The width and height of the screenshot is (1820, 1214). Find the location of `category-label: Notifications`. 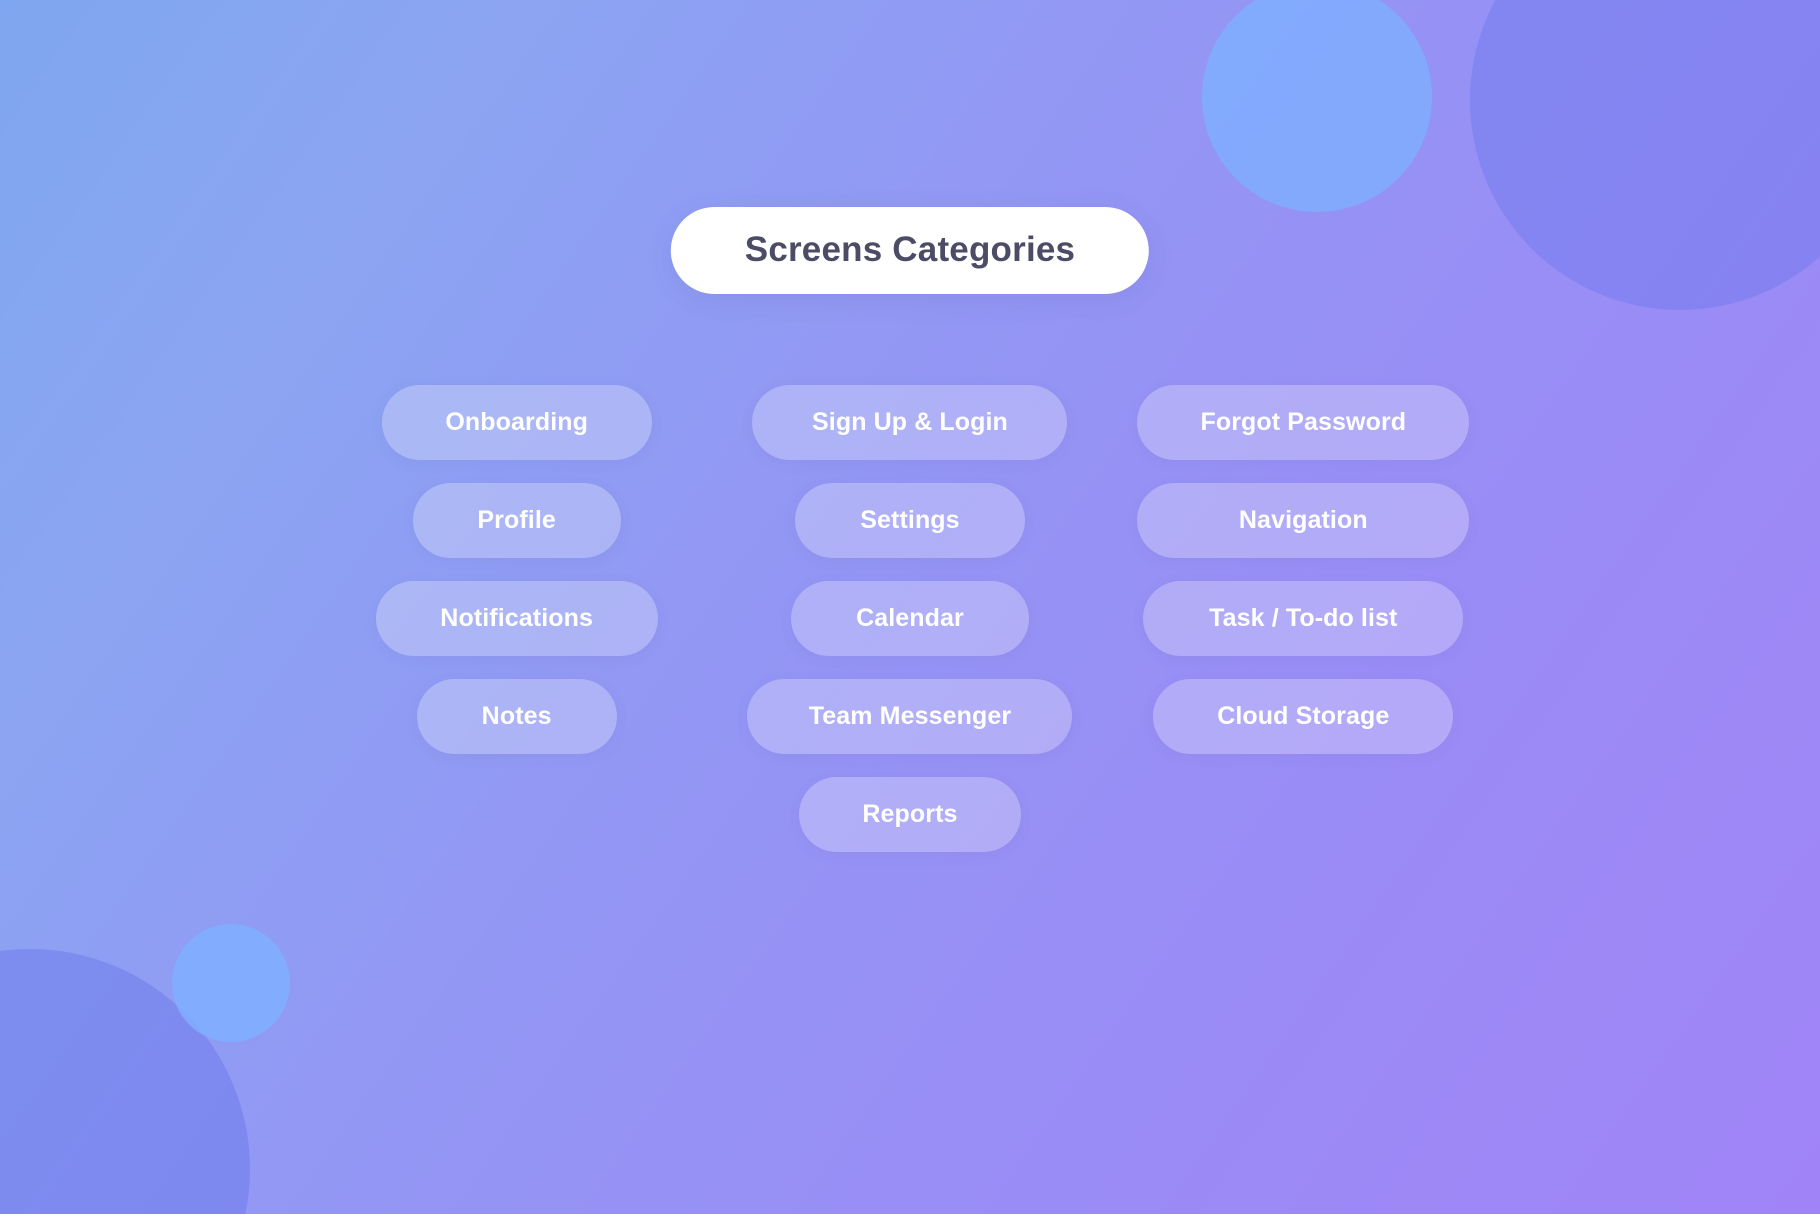

category-label: Notifications is located at coordinates (516, 618).